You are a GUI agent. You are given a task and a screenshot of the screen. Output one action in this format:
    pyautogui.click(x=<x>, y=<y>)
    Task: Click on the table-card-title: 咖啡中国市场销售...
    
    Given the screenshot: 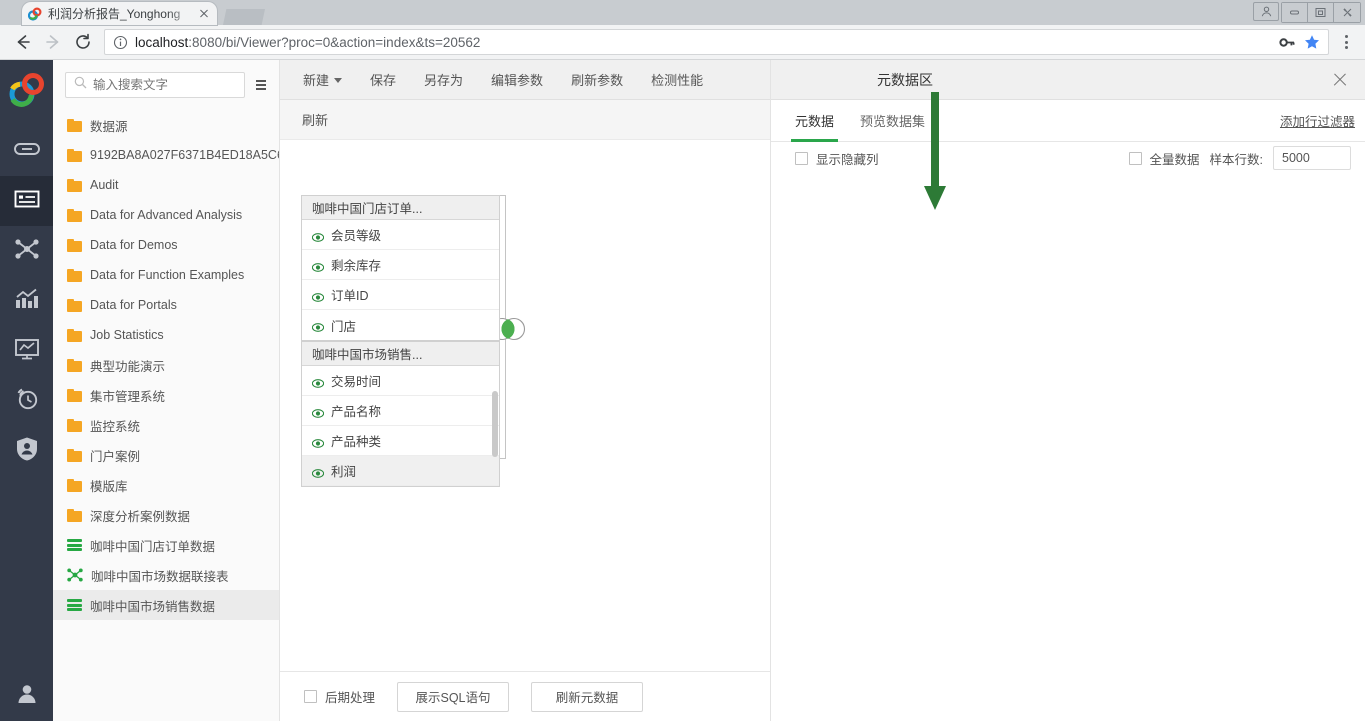 What is the action you would take?
    pyautogui.click(x=400, y=354)
    